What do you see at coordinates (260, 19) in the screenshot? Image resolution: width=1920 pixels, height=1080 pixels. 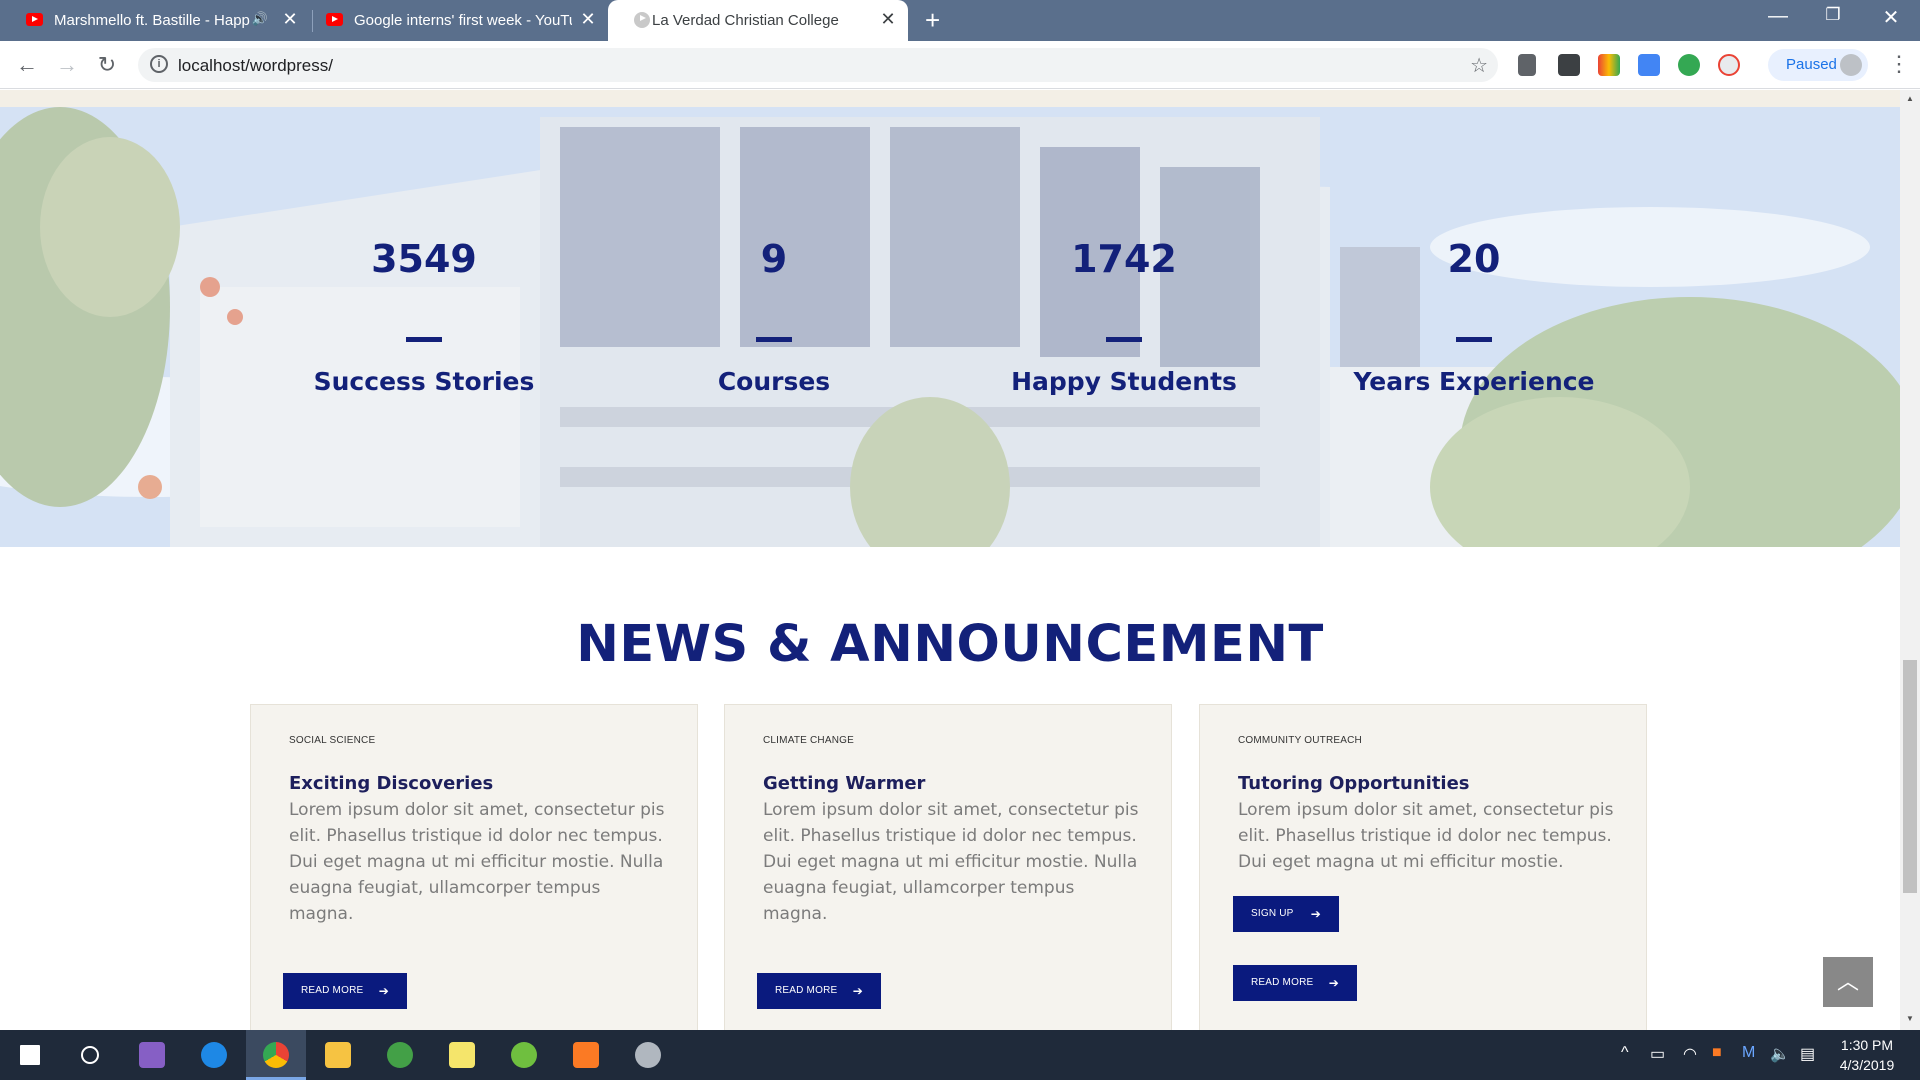 I see `speaker-icon: 🔊` at bounding box center [260, 19].